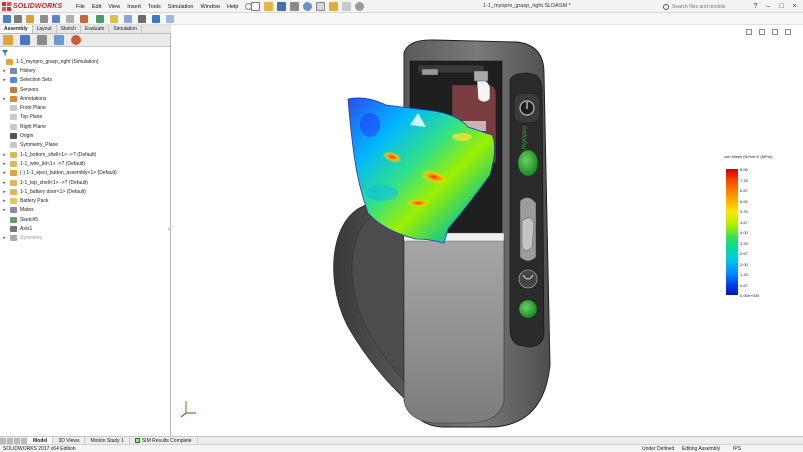 The image size is (803, 452). I want to click on menu-insert: Insert, so click(134, 7).